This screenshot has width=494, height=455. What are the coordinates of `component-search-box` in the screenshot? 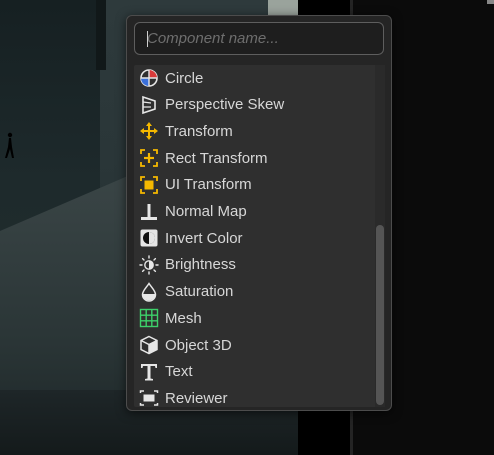 It's located at (259, 38).